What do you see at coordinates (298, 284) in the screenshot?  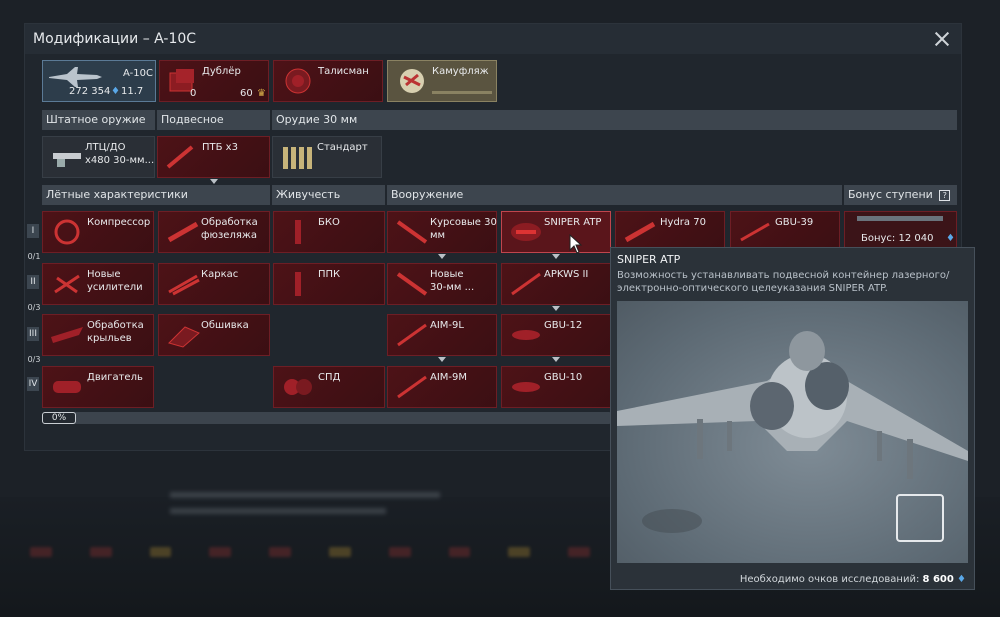 I see `ppk-icon` at bounding box center [298, 284].